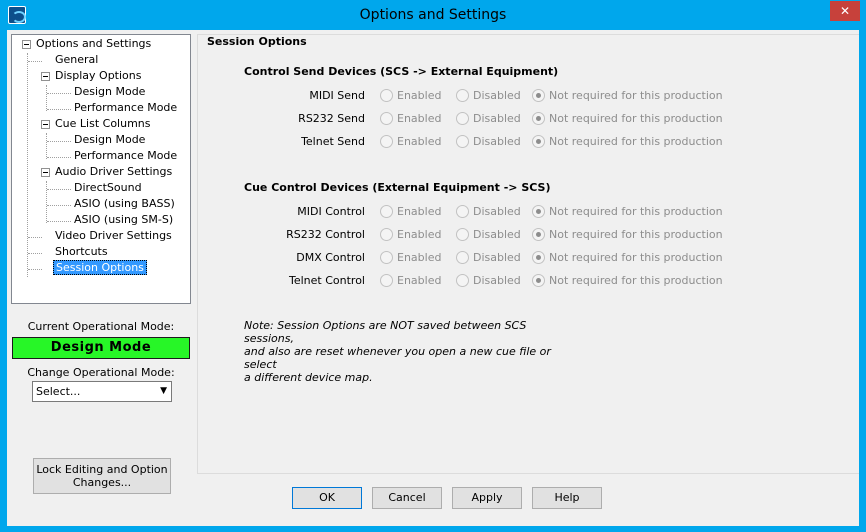 This screenshot has width=866, height=532. What do you see at coordinates (433, 15) in the screenshot?
I see `title-bar: Options and Settings ✕` at bounding box center [433, 15].